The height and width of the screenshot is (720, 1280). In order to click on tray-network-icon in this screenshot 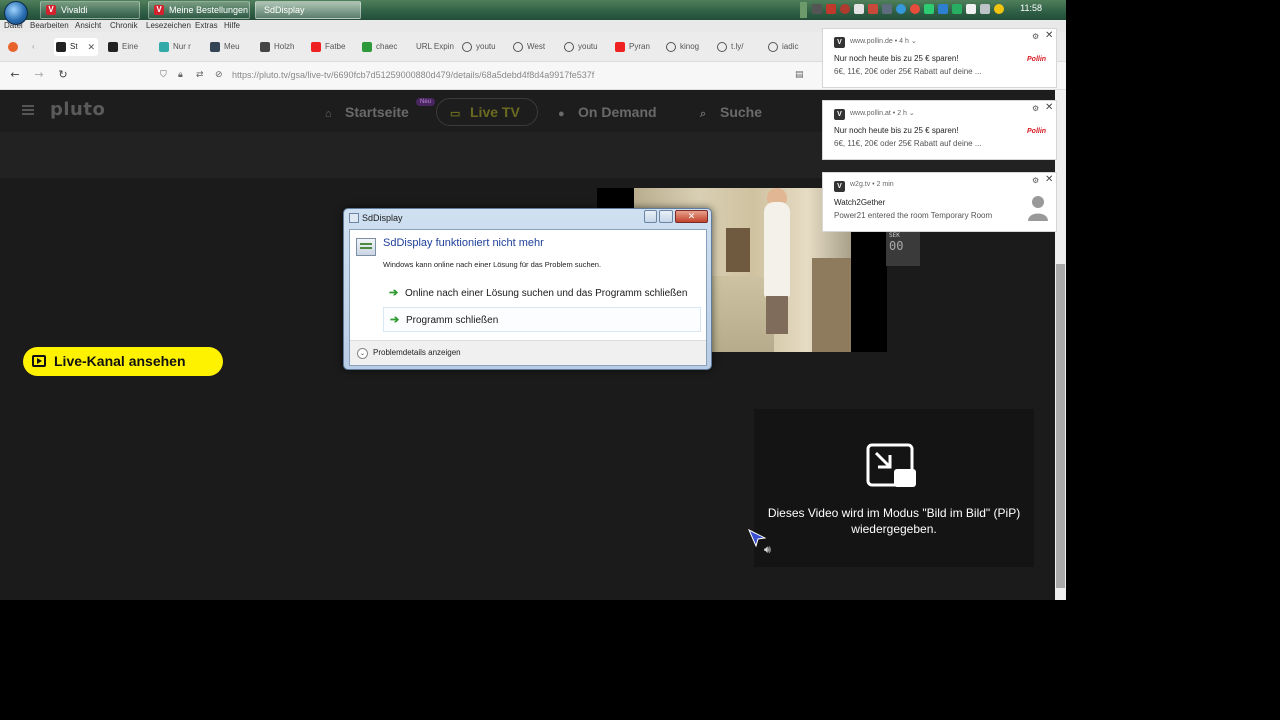, I will do `click(901, 9)`.